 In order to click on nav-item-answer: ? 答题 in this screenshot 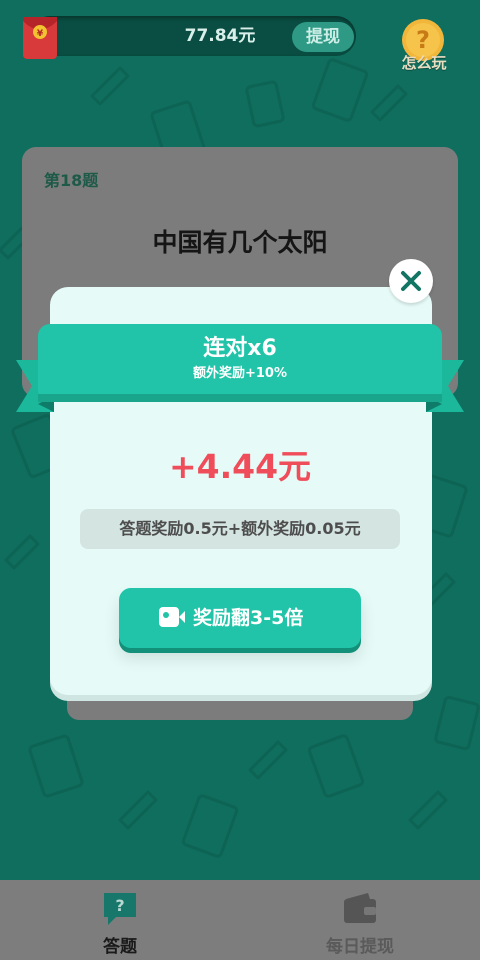, I will do `click(120, 920)`.